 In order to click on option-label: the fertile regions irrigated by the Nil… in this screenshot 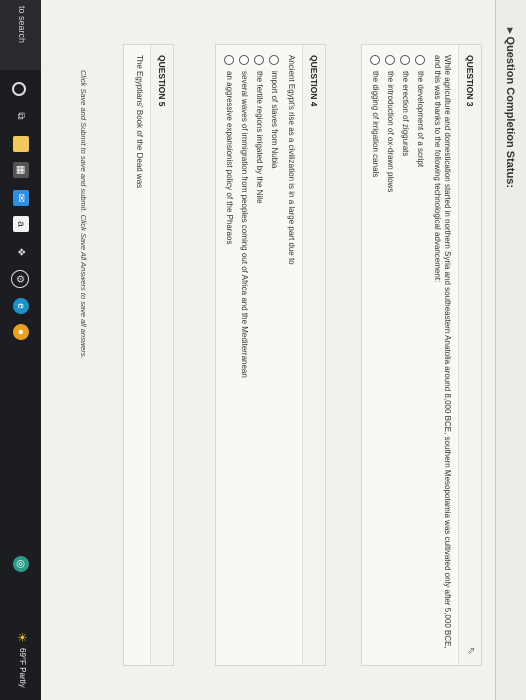, I will do `click(259, 137)`.